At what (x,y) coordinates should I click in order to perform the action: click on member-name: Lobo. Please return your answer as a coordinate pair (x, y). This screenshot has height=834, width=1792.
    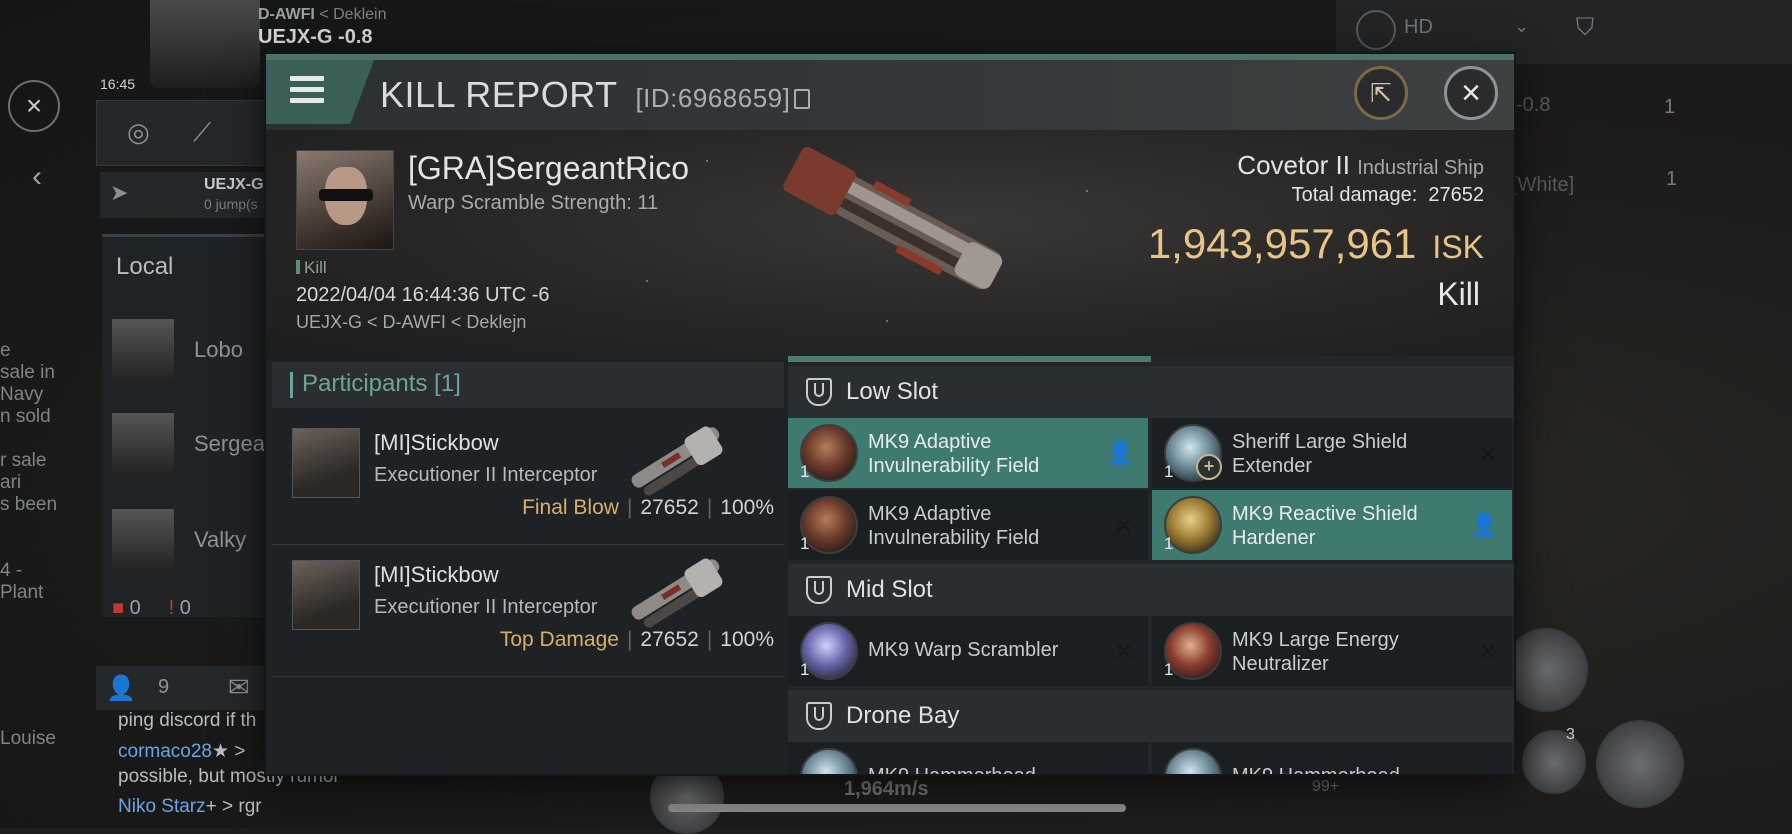
    Looking at the image, I should click on (218, 349).